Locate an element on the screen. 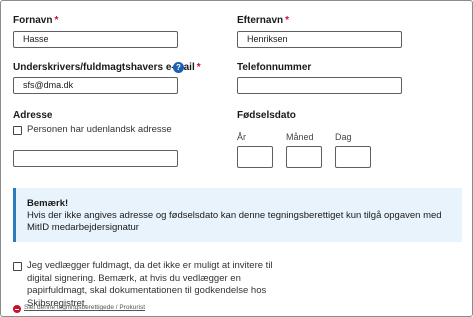 The height and width of the screenshot is (317, 473). address-input is located at coordinates (95, 158).